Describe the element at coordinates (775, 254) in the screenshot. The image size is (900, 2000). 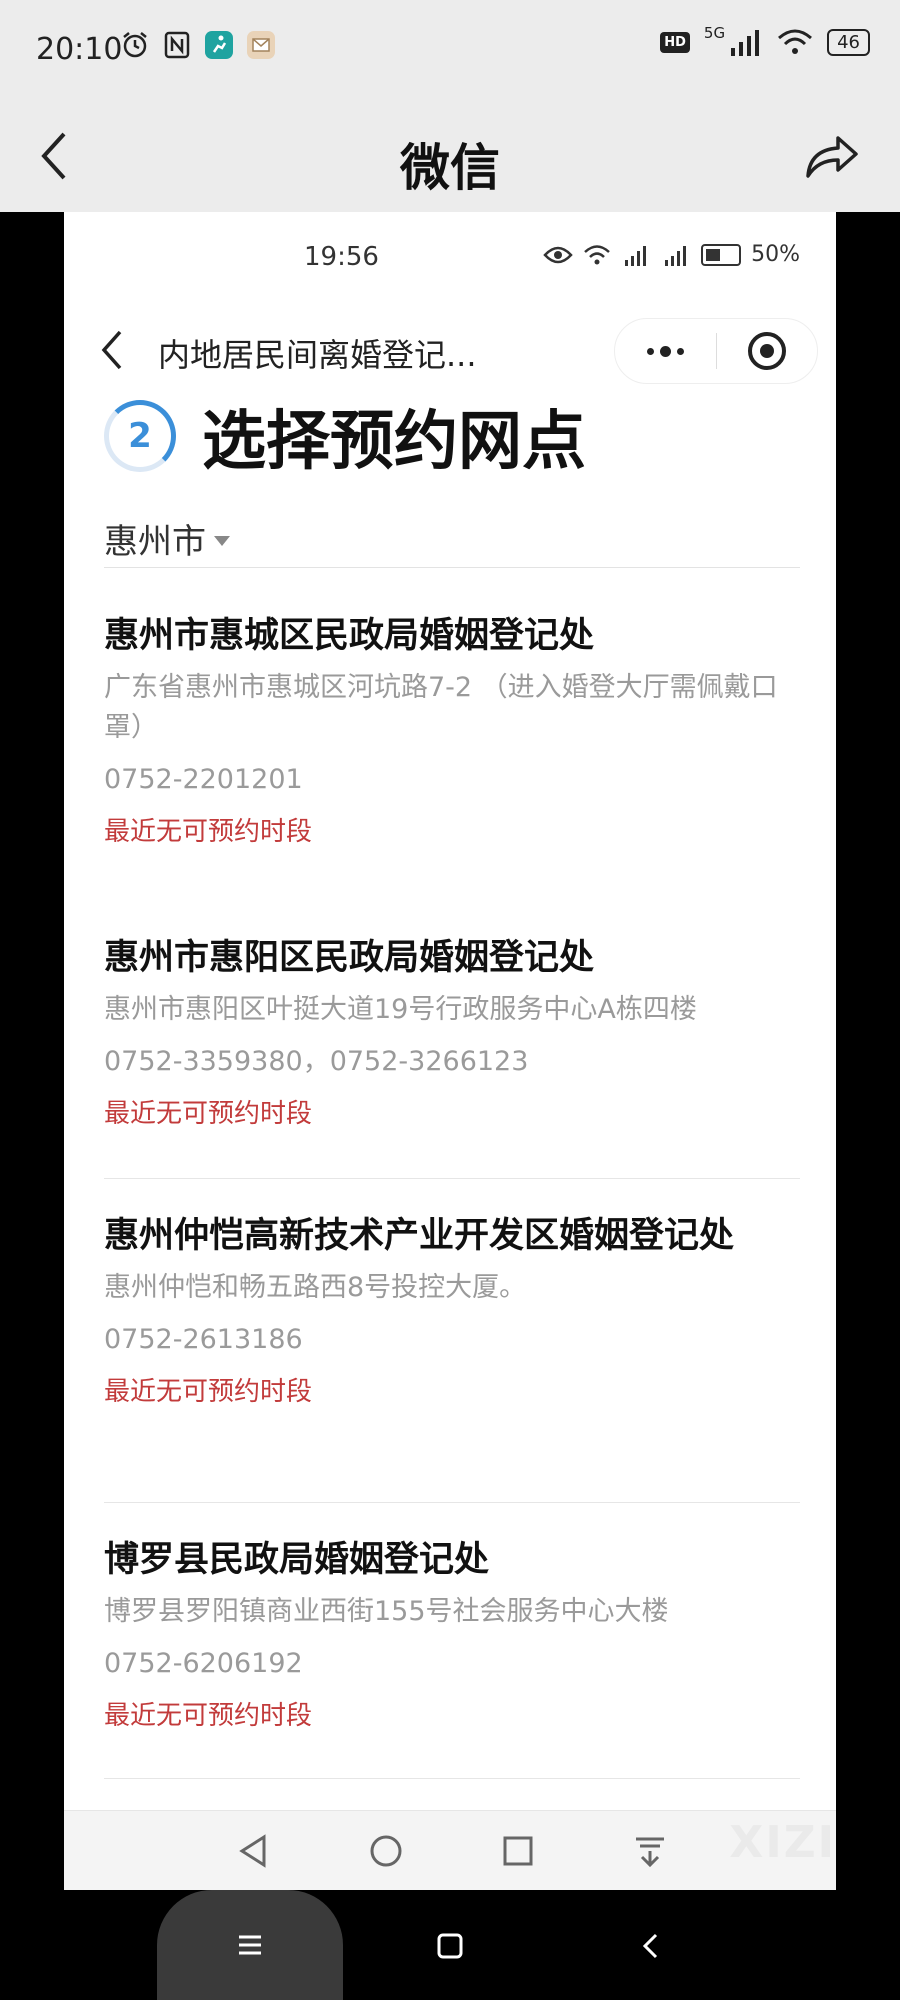
I see `inner-battery-percent: 50%` at that location.